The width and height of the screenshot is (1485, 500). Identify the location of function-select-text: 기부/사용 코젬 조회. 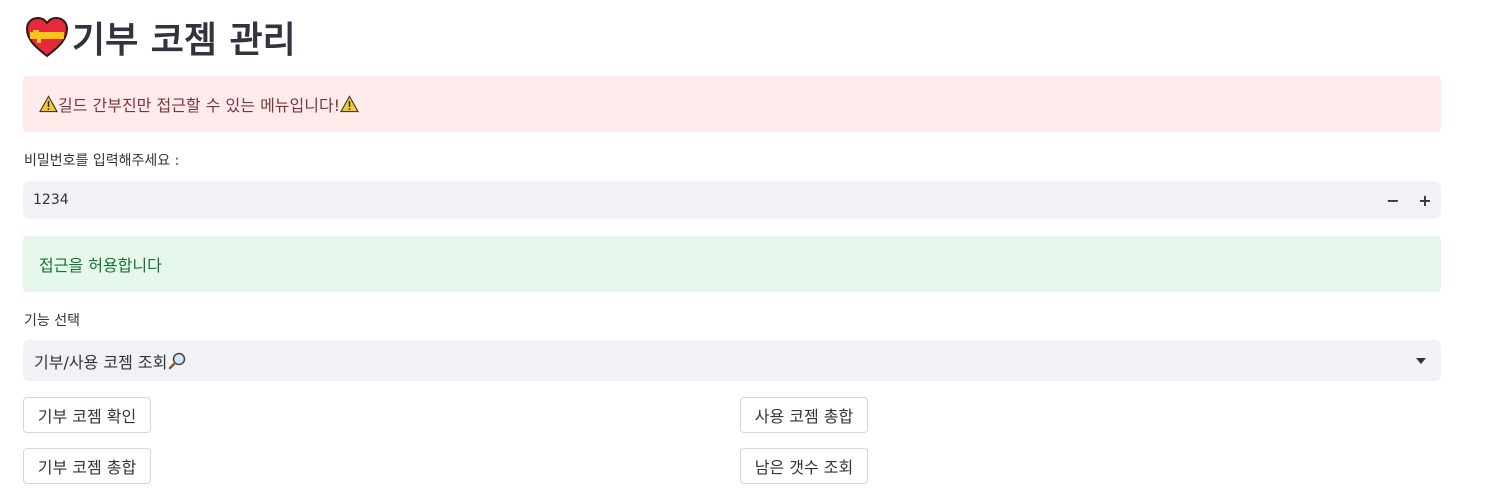
(101, 362).